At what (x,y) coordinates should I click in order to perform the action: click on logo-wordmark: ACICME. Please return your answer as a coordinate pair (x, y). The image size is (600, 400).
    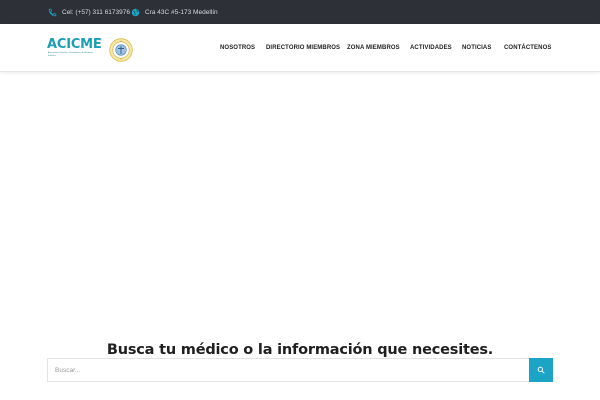
    Looking at the image, I should click on (74, 44).